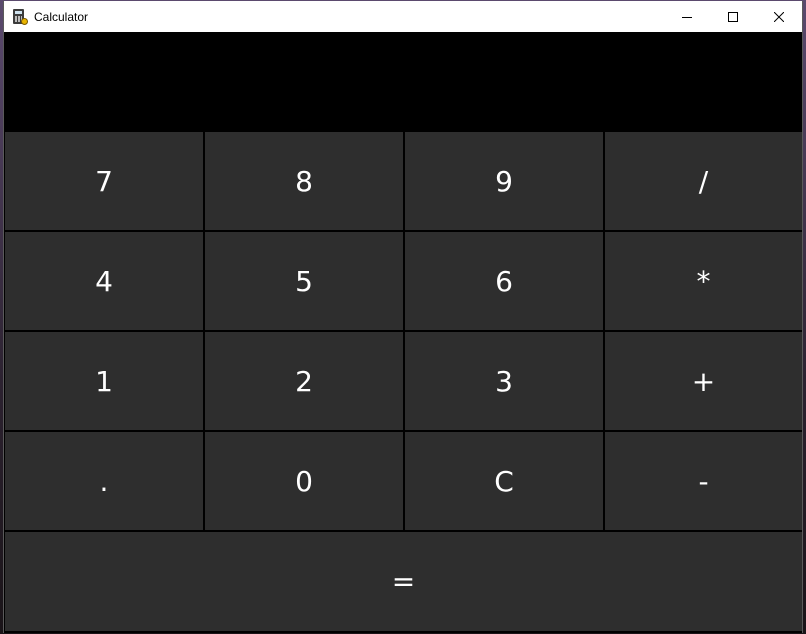 The width and height of the screenshot is (806, 634). I want to click on key-6: 6, so click(504, 281).